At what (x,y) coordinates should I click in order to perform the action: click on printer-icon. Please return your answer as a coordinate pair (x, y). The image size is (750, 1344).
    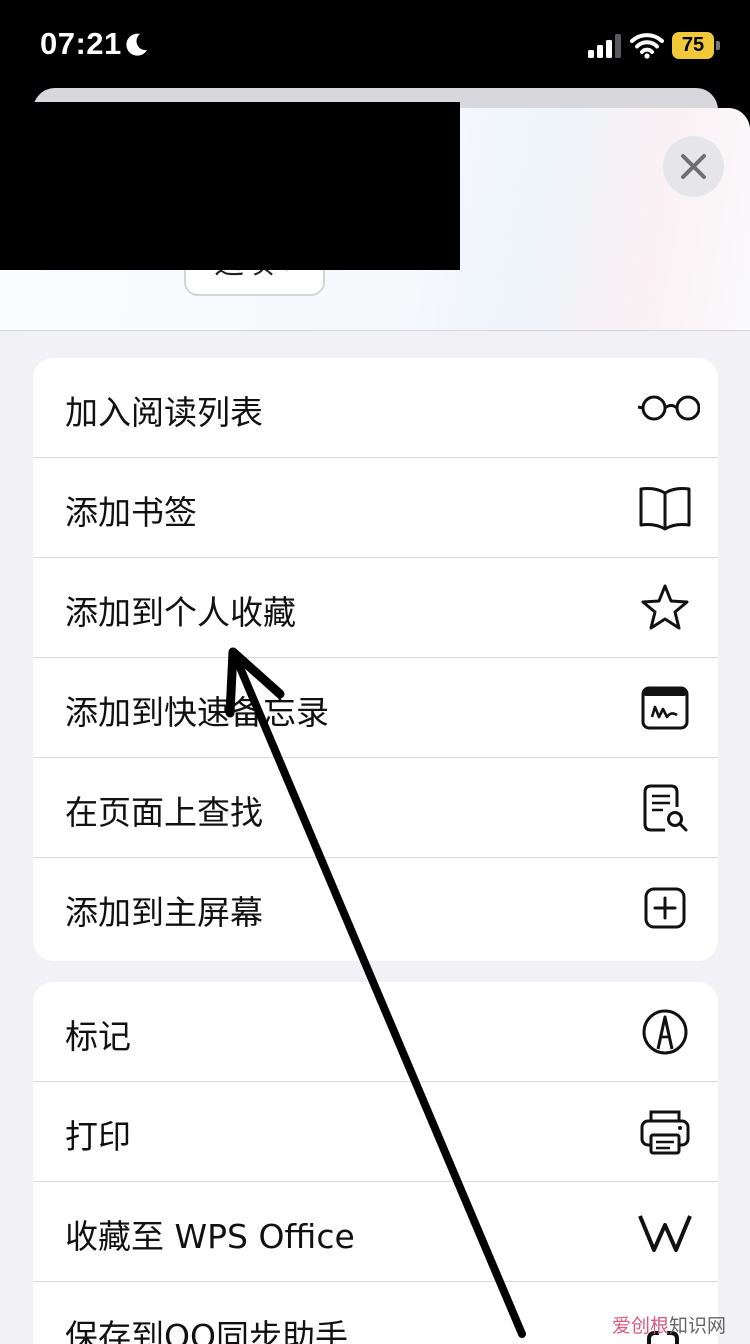
    Looking at the image, I should click on (665, 1132).